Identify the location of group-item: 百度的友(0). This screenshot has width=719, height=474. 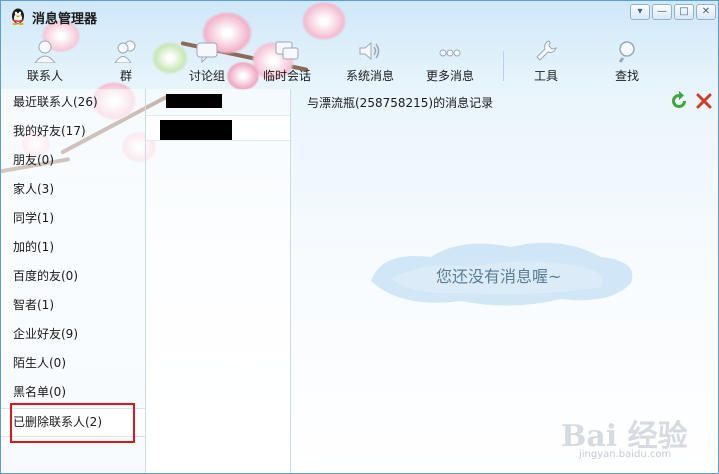
(73, 277).